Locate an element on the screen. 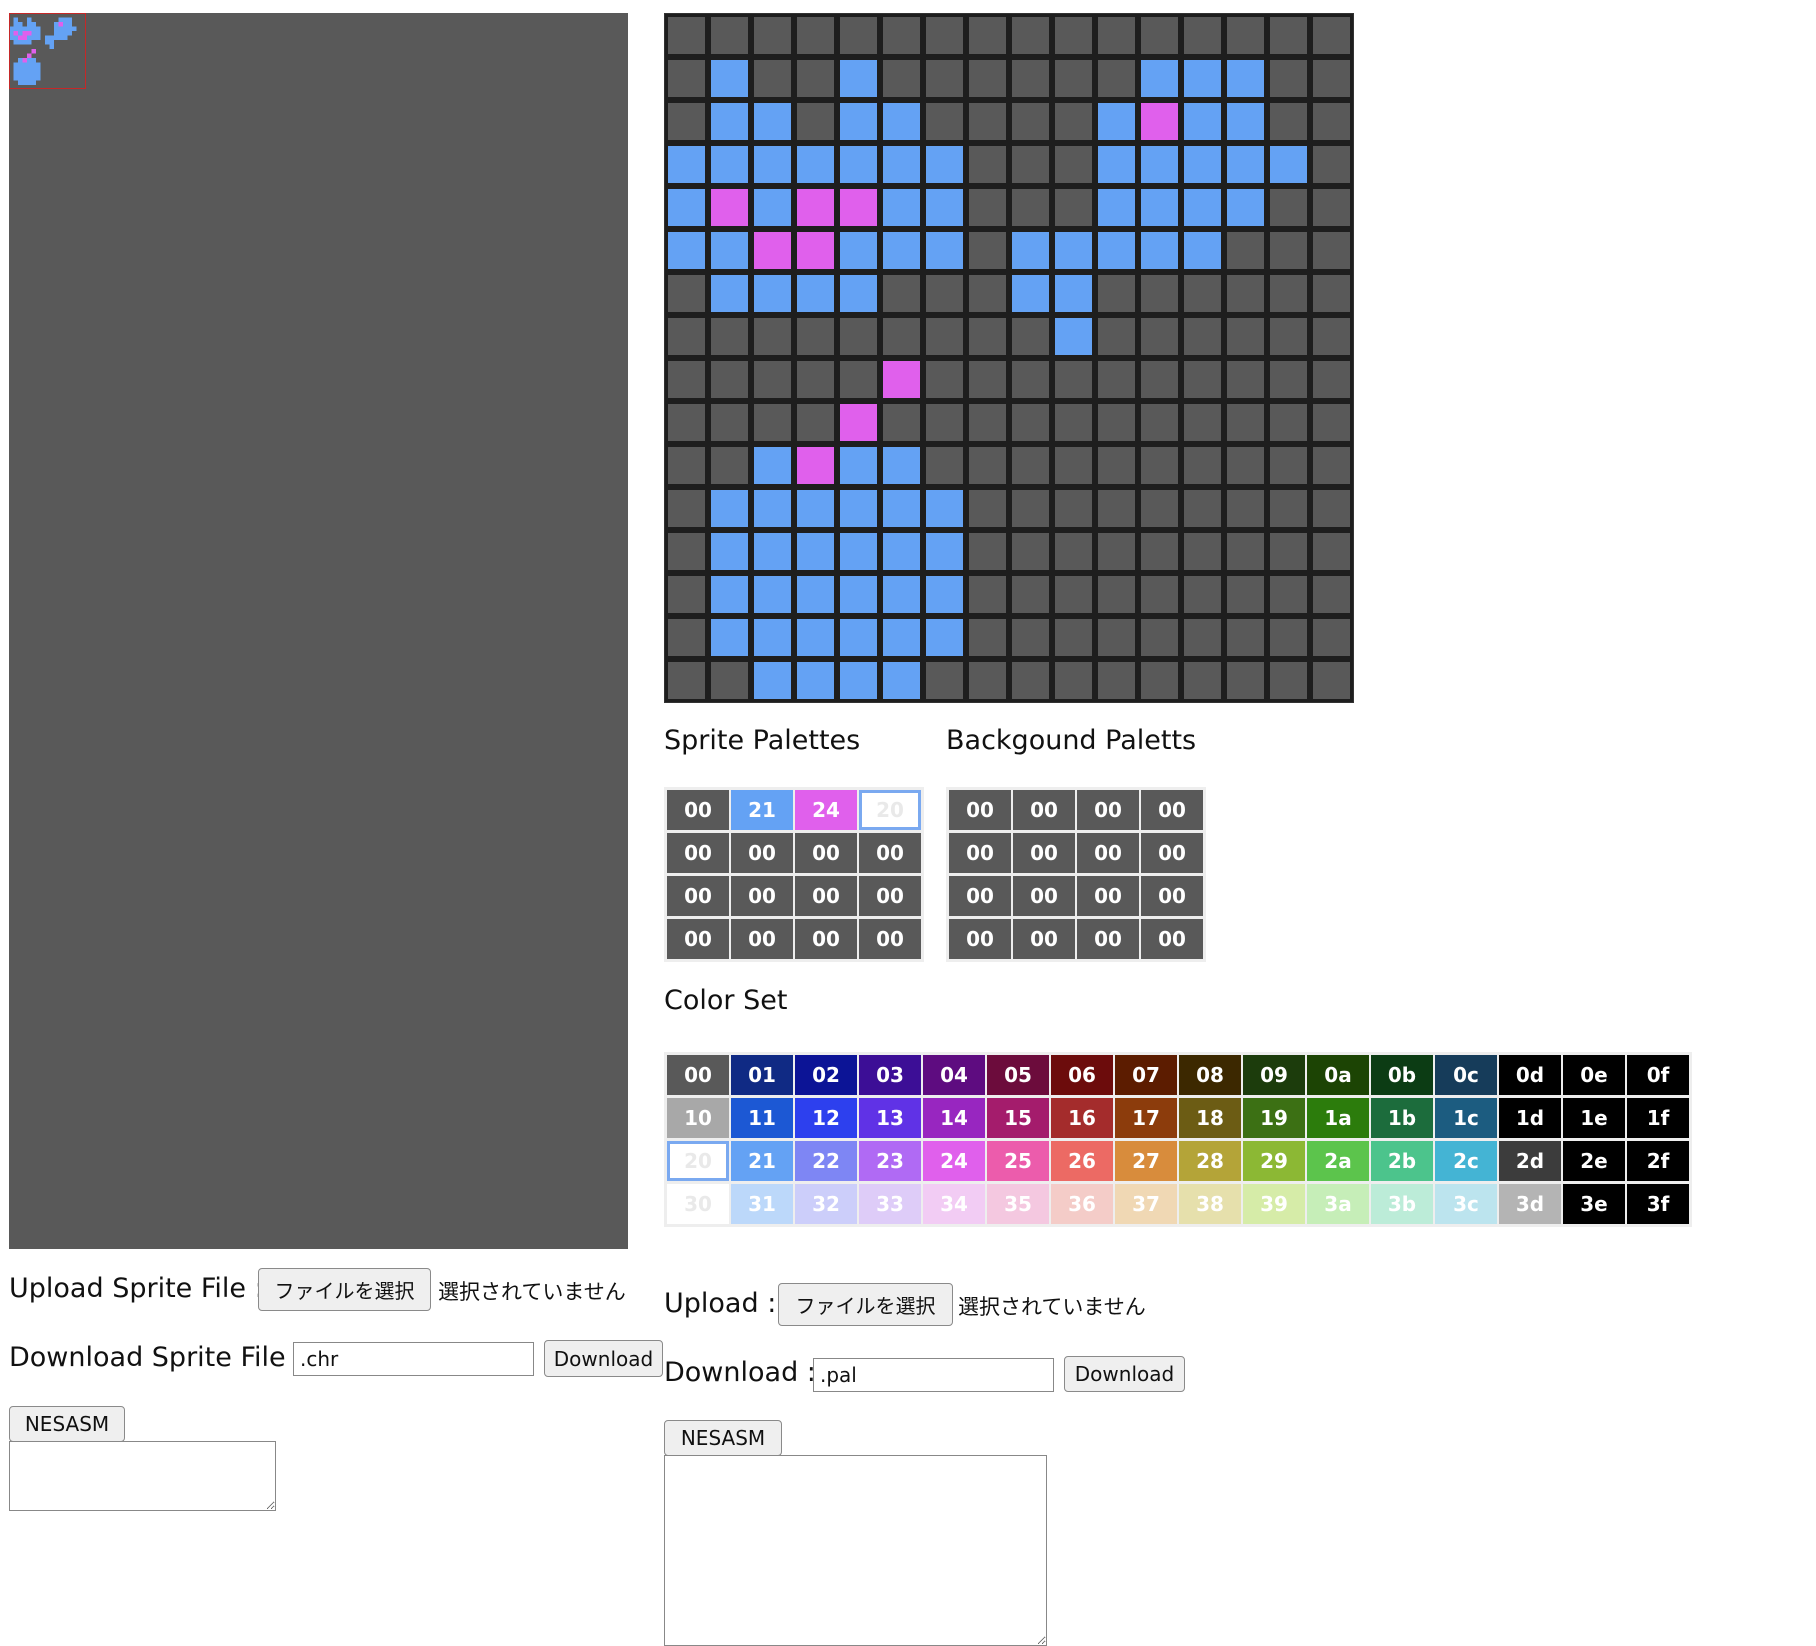 The image size is (1816, 1646). color-set-cell: 17 is located at coordinates (1146, 1118).